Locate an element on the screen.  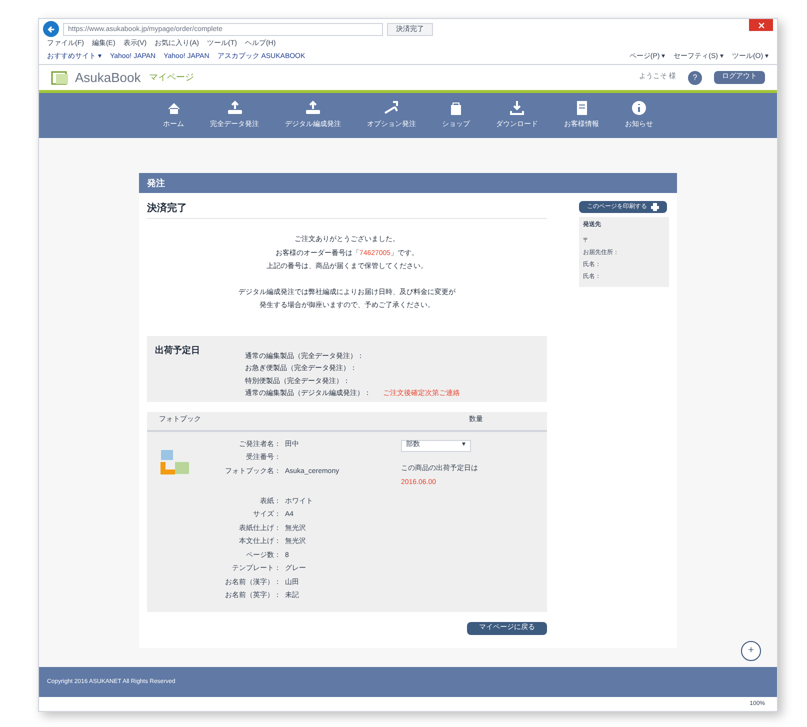
home-icon is located at coordinates (174, 108).